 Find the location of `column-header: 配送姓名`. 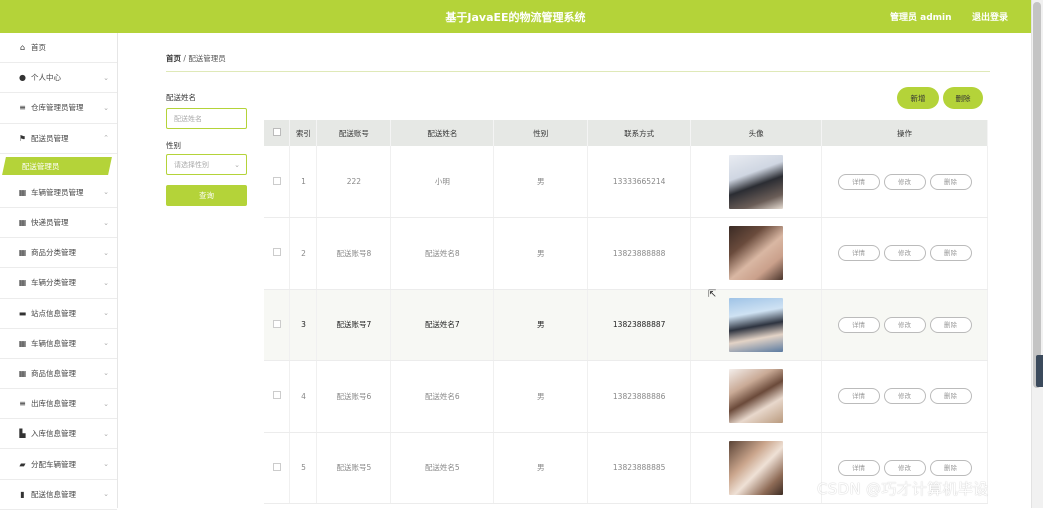

column-header: 配送姓名 is located at coordinates (442, 133).